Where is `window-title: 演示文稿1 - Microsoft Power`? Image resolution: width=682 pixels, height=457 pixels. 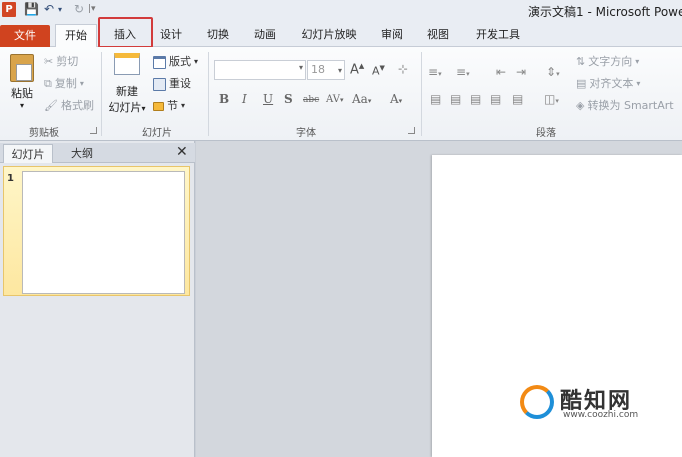 window-title: 演示文稿1 - Microsoft Power is located at coordinates (605, 12).